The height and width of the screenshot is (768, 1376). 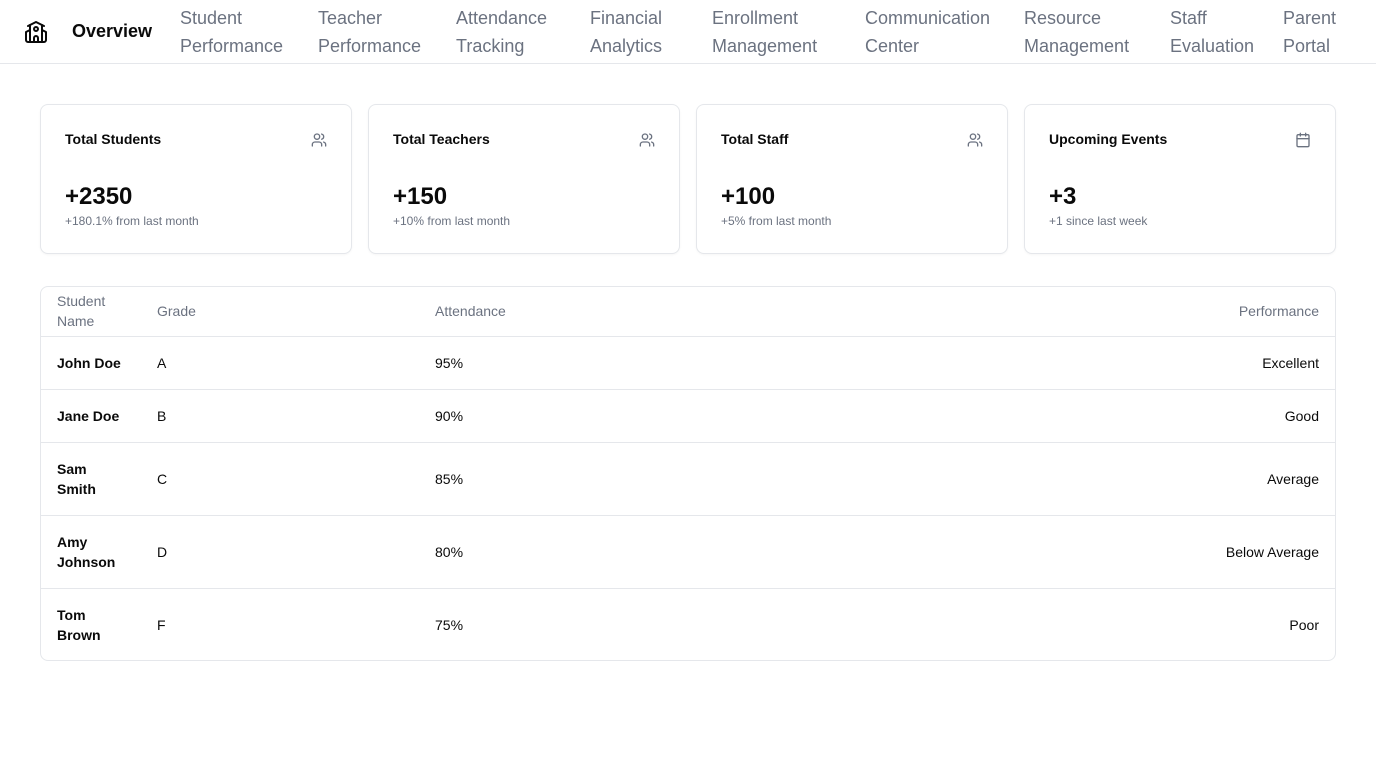 What do you see at coordinates (755, 18) in the screenshot?
I see `nav-label-line: Enrollment` at bounding box center [755, 18].